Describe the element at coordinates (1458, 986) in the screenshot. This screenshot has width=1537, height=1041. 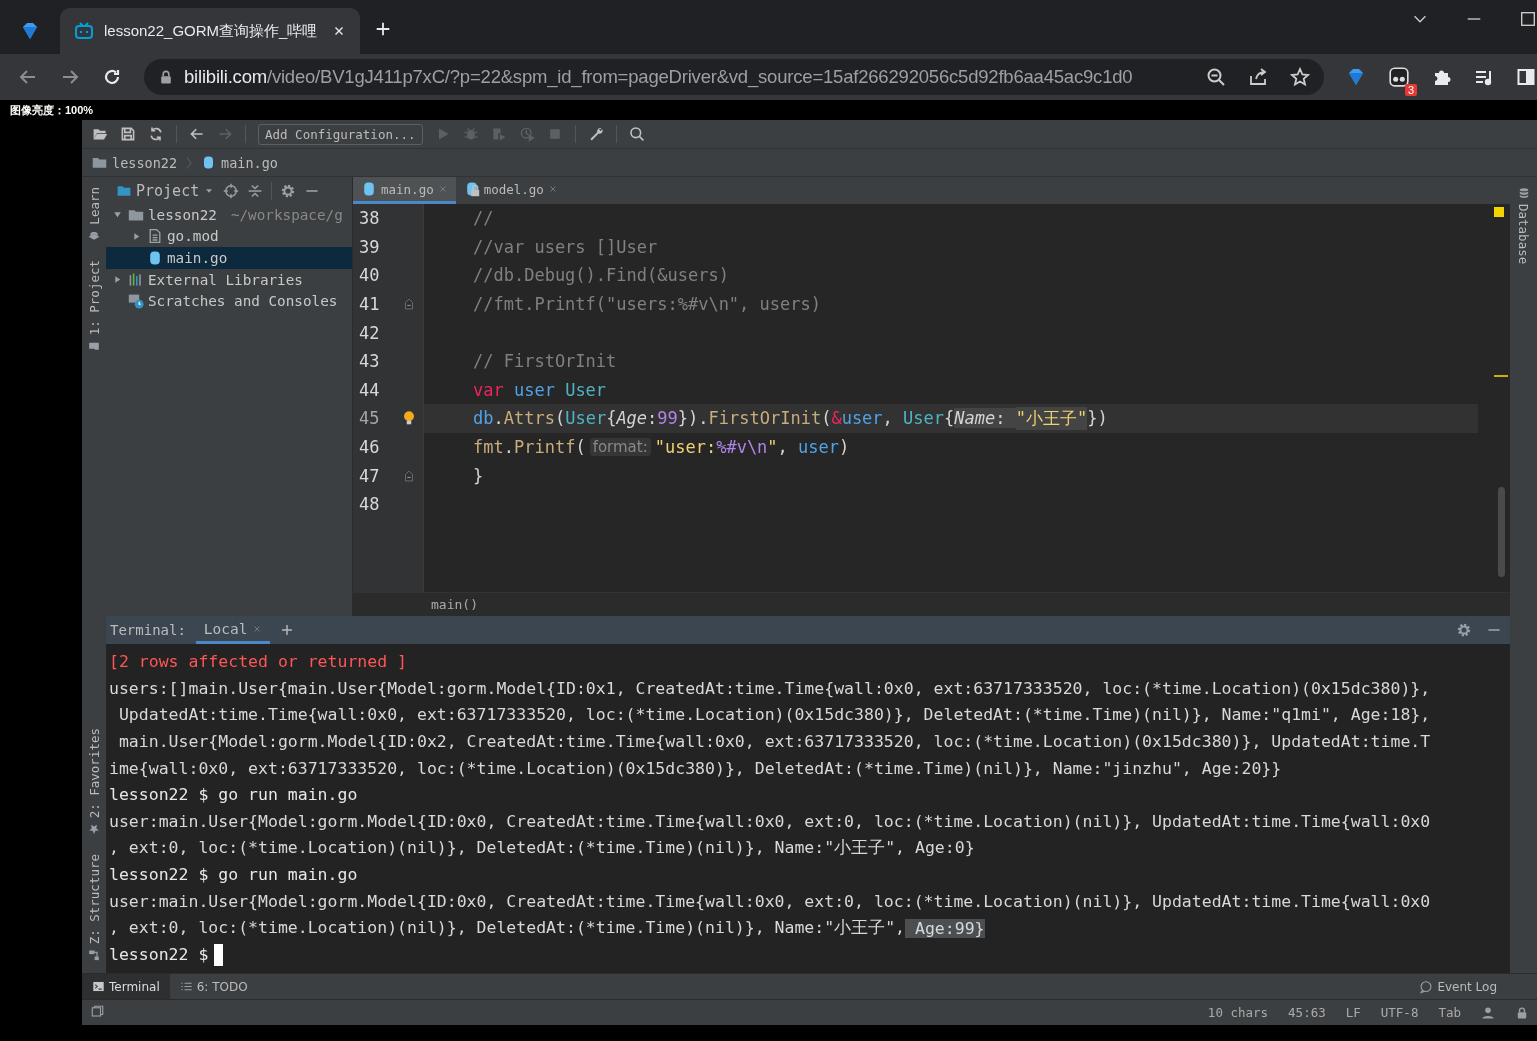
I see `event-log-button: Event Log` at that location.